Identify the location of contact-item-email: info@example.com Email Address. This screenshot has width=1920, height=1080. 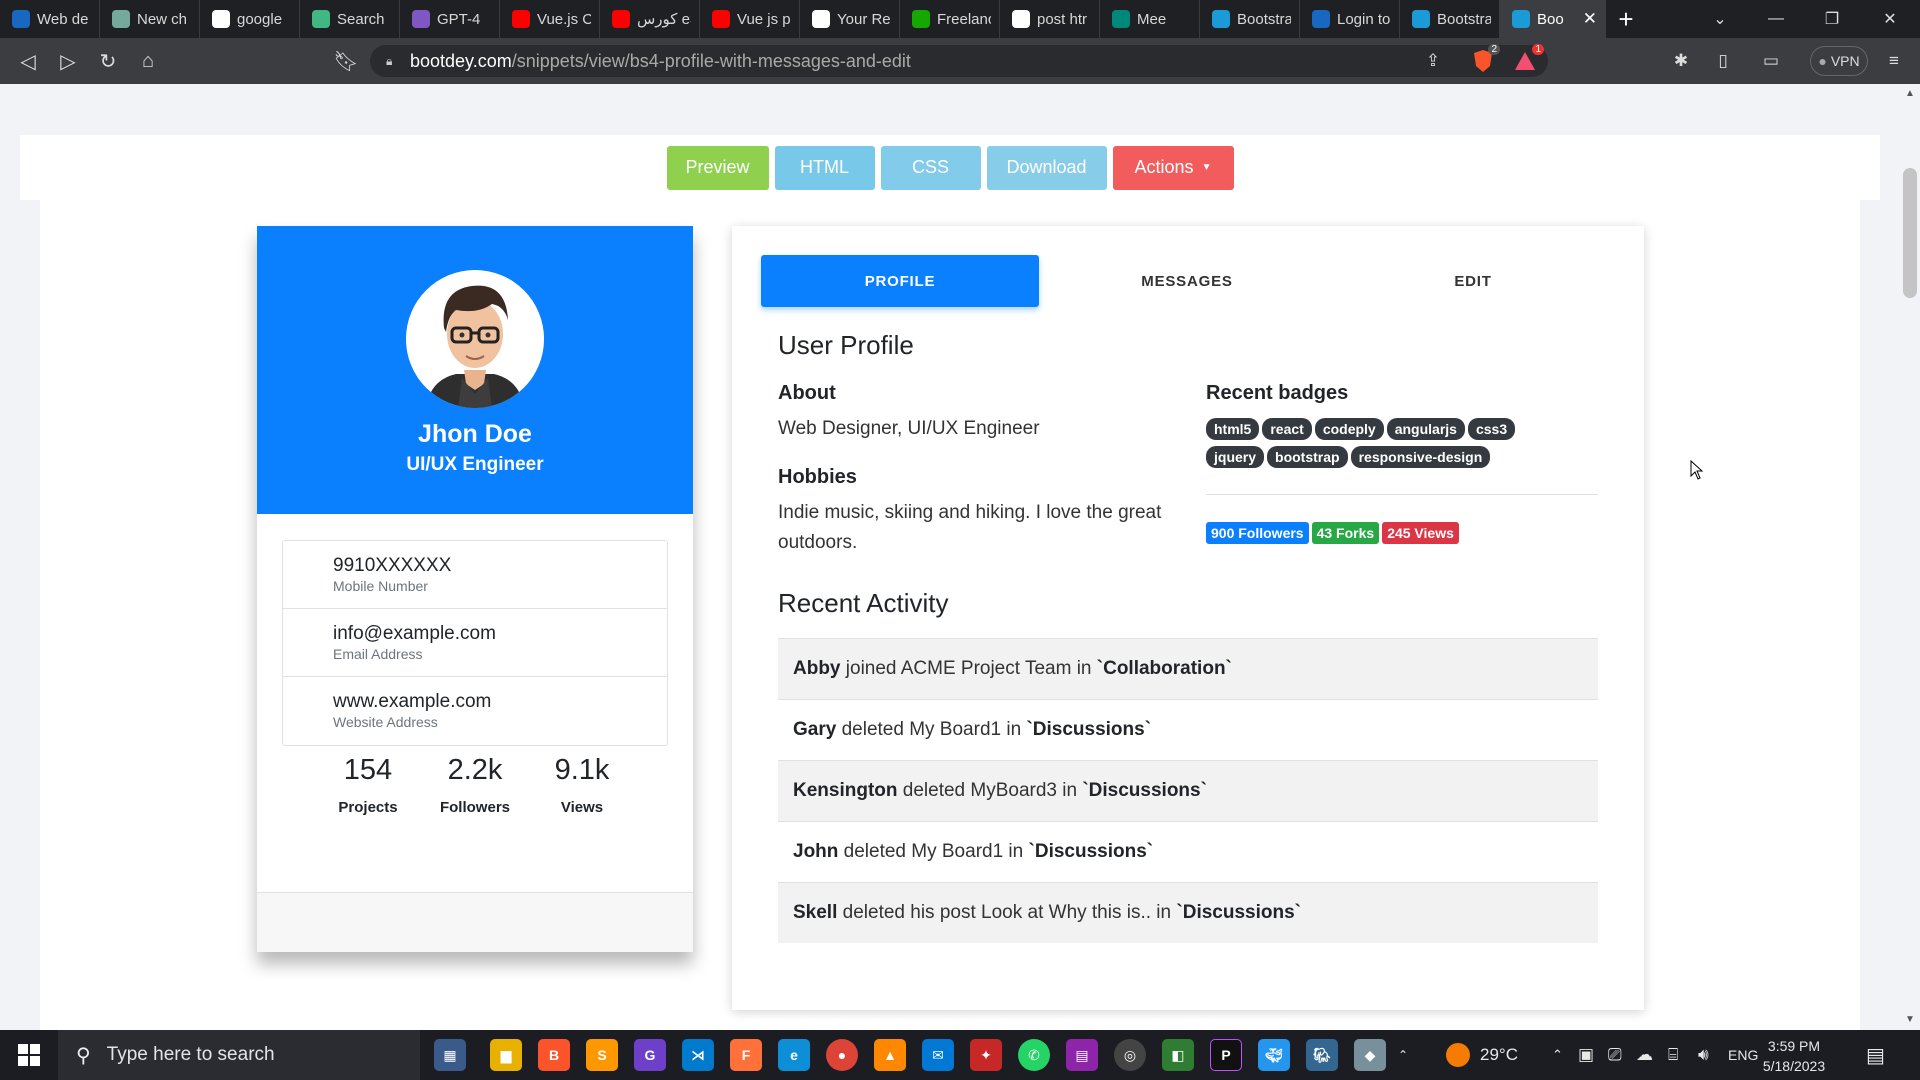
(475, 643).